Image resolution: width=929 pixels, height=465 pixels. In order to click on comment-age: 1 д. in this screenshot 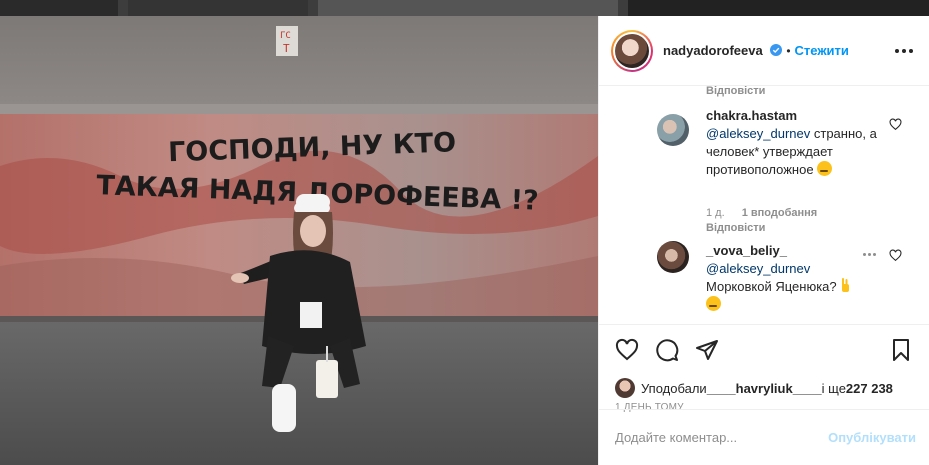, I will do `click(715, 213)`.